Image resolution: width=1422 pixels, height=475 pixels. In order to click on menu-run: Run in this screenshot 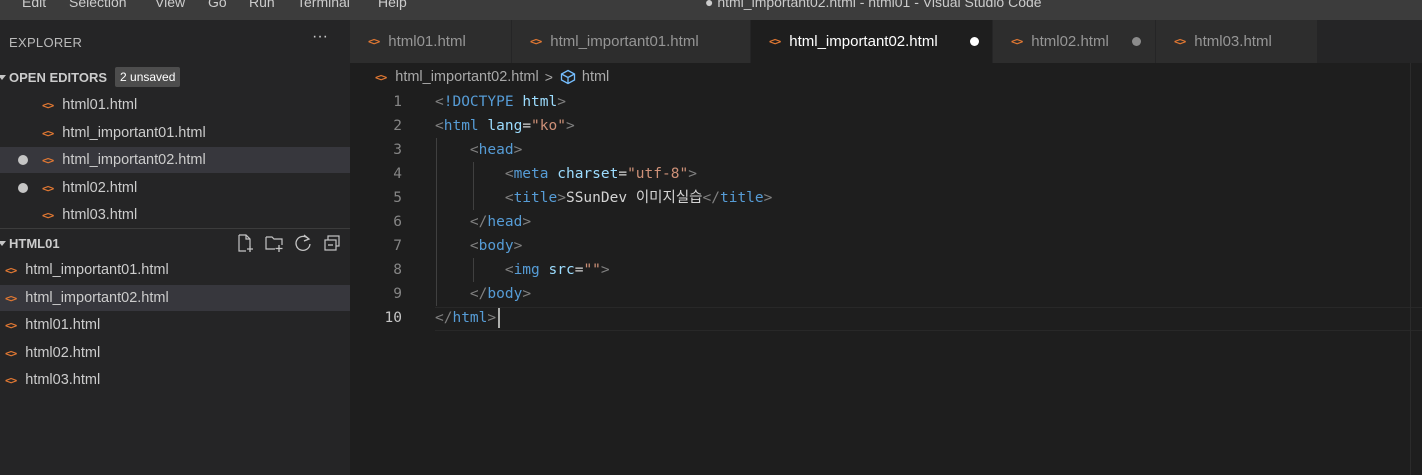, I will do `click(262, 5)`.